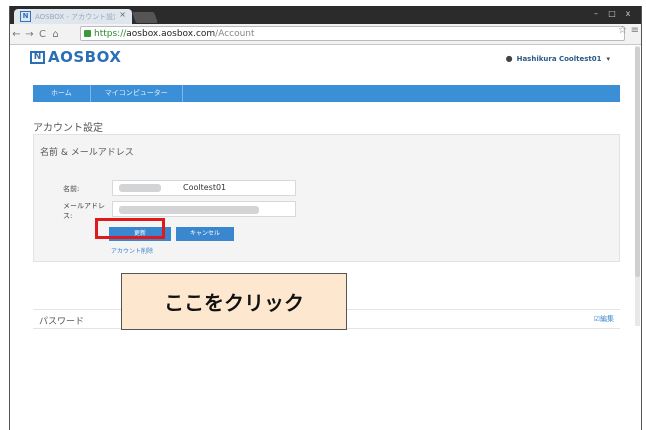 The width and height of the screenshot is (646, 430). Describe the element at coordinates (62, 93) in the screenshot. I see `nav-item-home: ホーム` at that location.